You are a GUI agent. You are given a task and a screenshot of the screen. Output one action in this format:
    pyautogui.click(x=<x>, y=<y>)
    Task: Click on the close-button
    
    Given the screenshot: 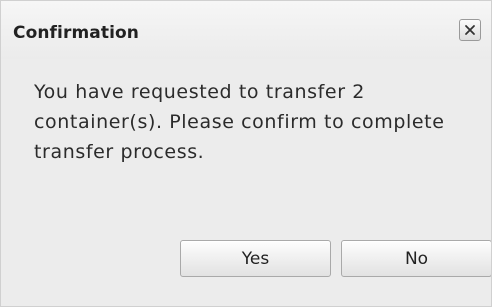 What is the action you would take?
    pyautogui.click(x=470, y=30)
    